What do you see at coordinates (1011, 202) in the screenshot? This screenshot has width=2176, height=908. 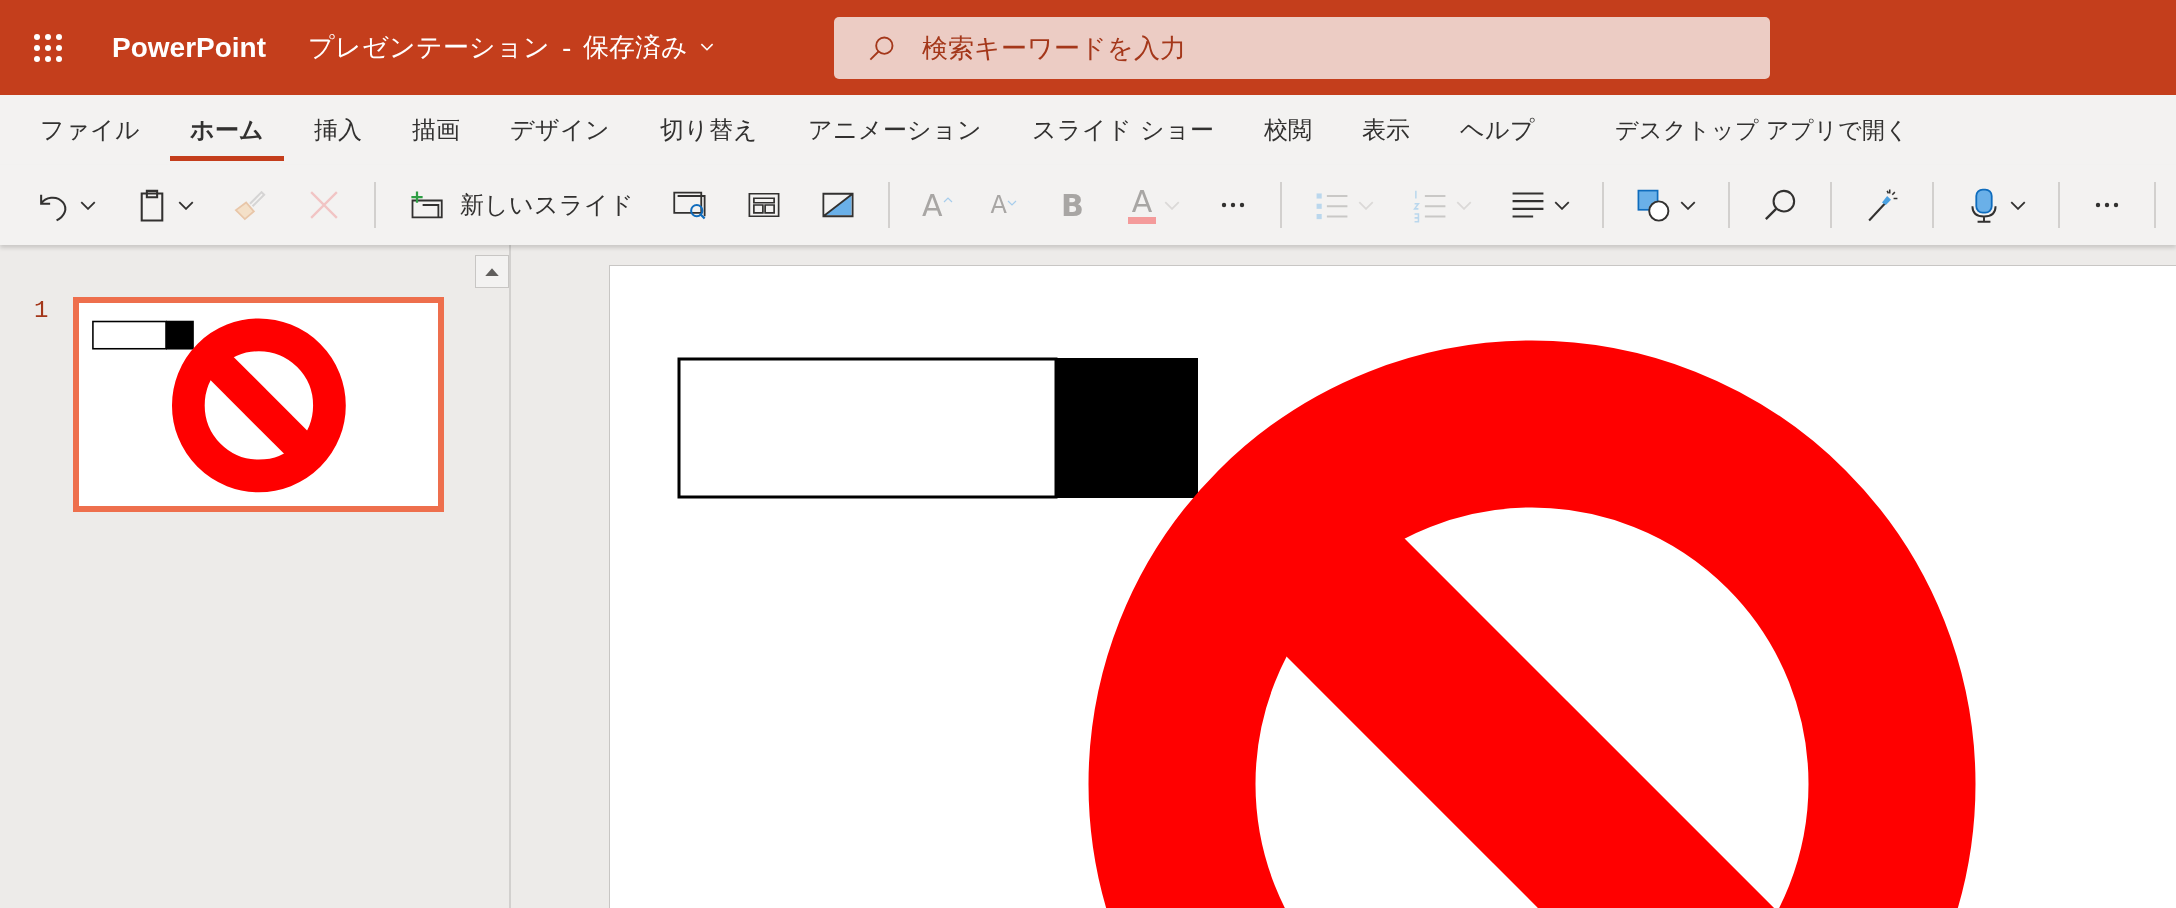 I see `caret-down-icon` at bounding box center [1011, 202].